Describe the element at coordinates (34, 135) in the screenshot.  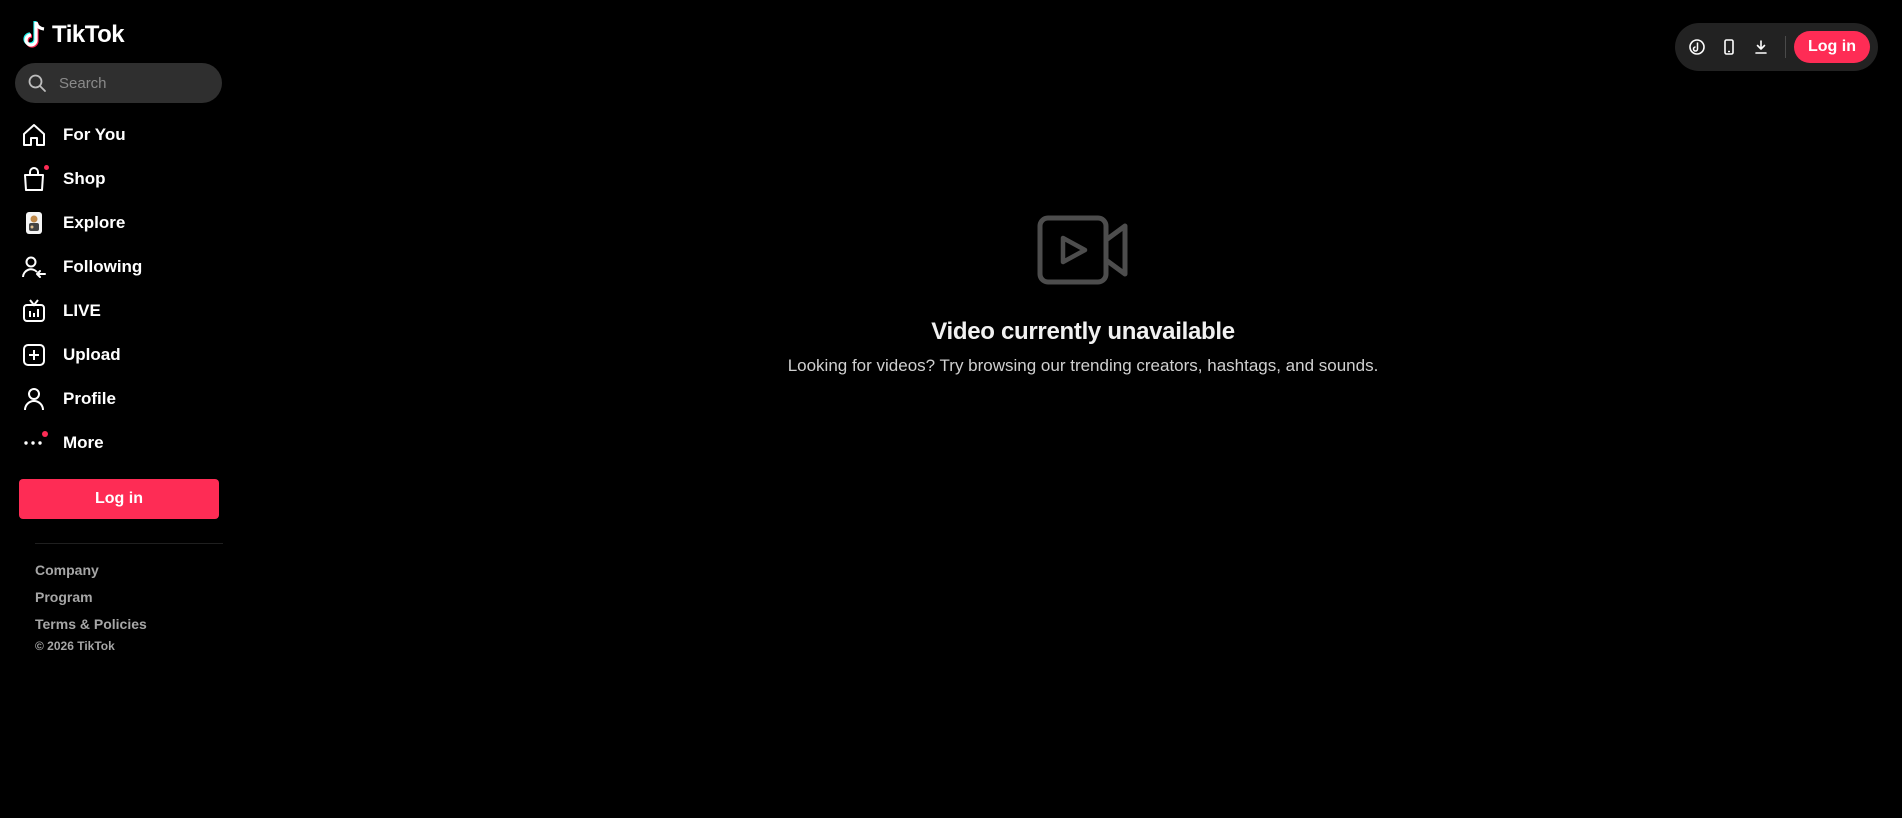
I see `home-icon` at that location.